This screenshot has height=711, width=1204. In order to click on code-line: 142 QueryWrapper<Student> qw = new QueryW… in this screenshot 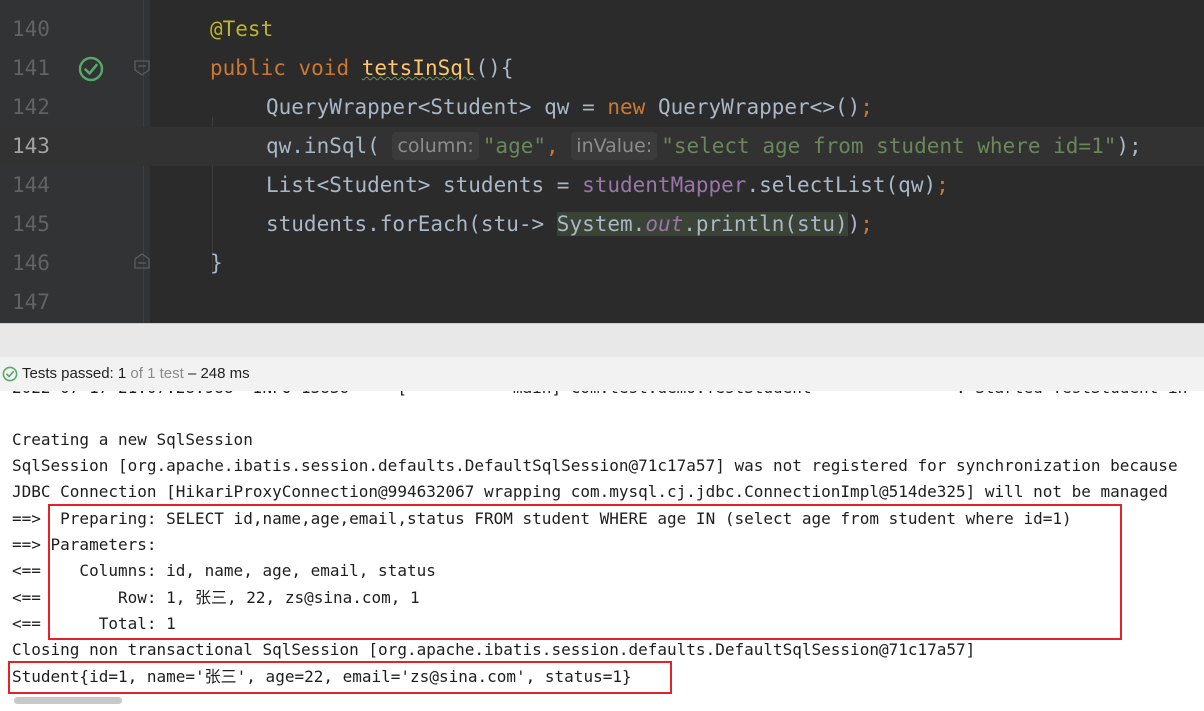, I will do `click(602, 107)`.